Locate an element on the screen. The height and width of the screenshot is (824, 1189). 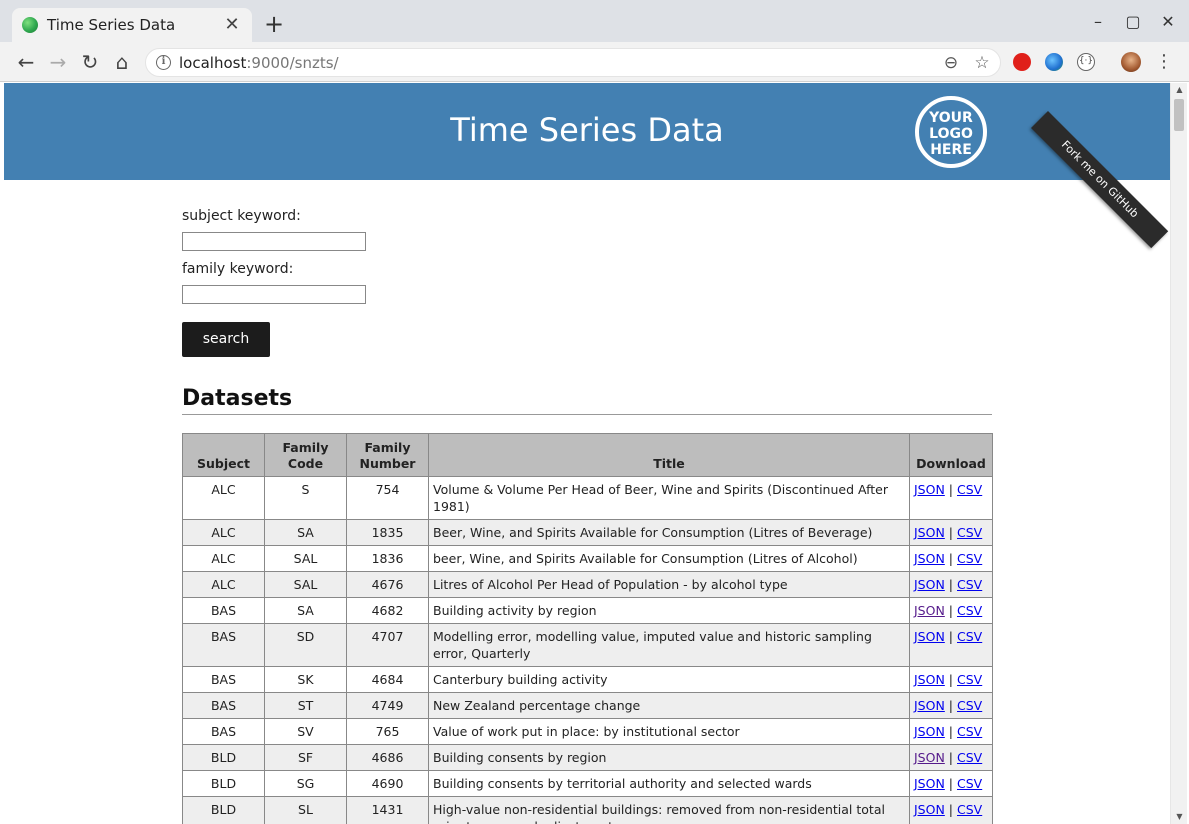
cell-title: Canterbury building activity is located at coordinates (669, 679).